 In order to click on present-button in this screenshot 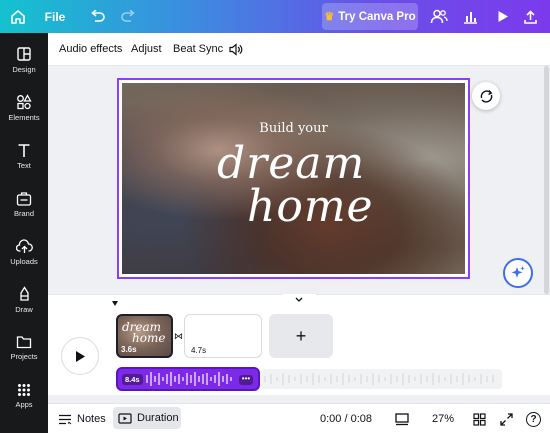, I will do `click(503, 16)`.